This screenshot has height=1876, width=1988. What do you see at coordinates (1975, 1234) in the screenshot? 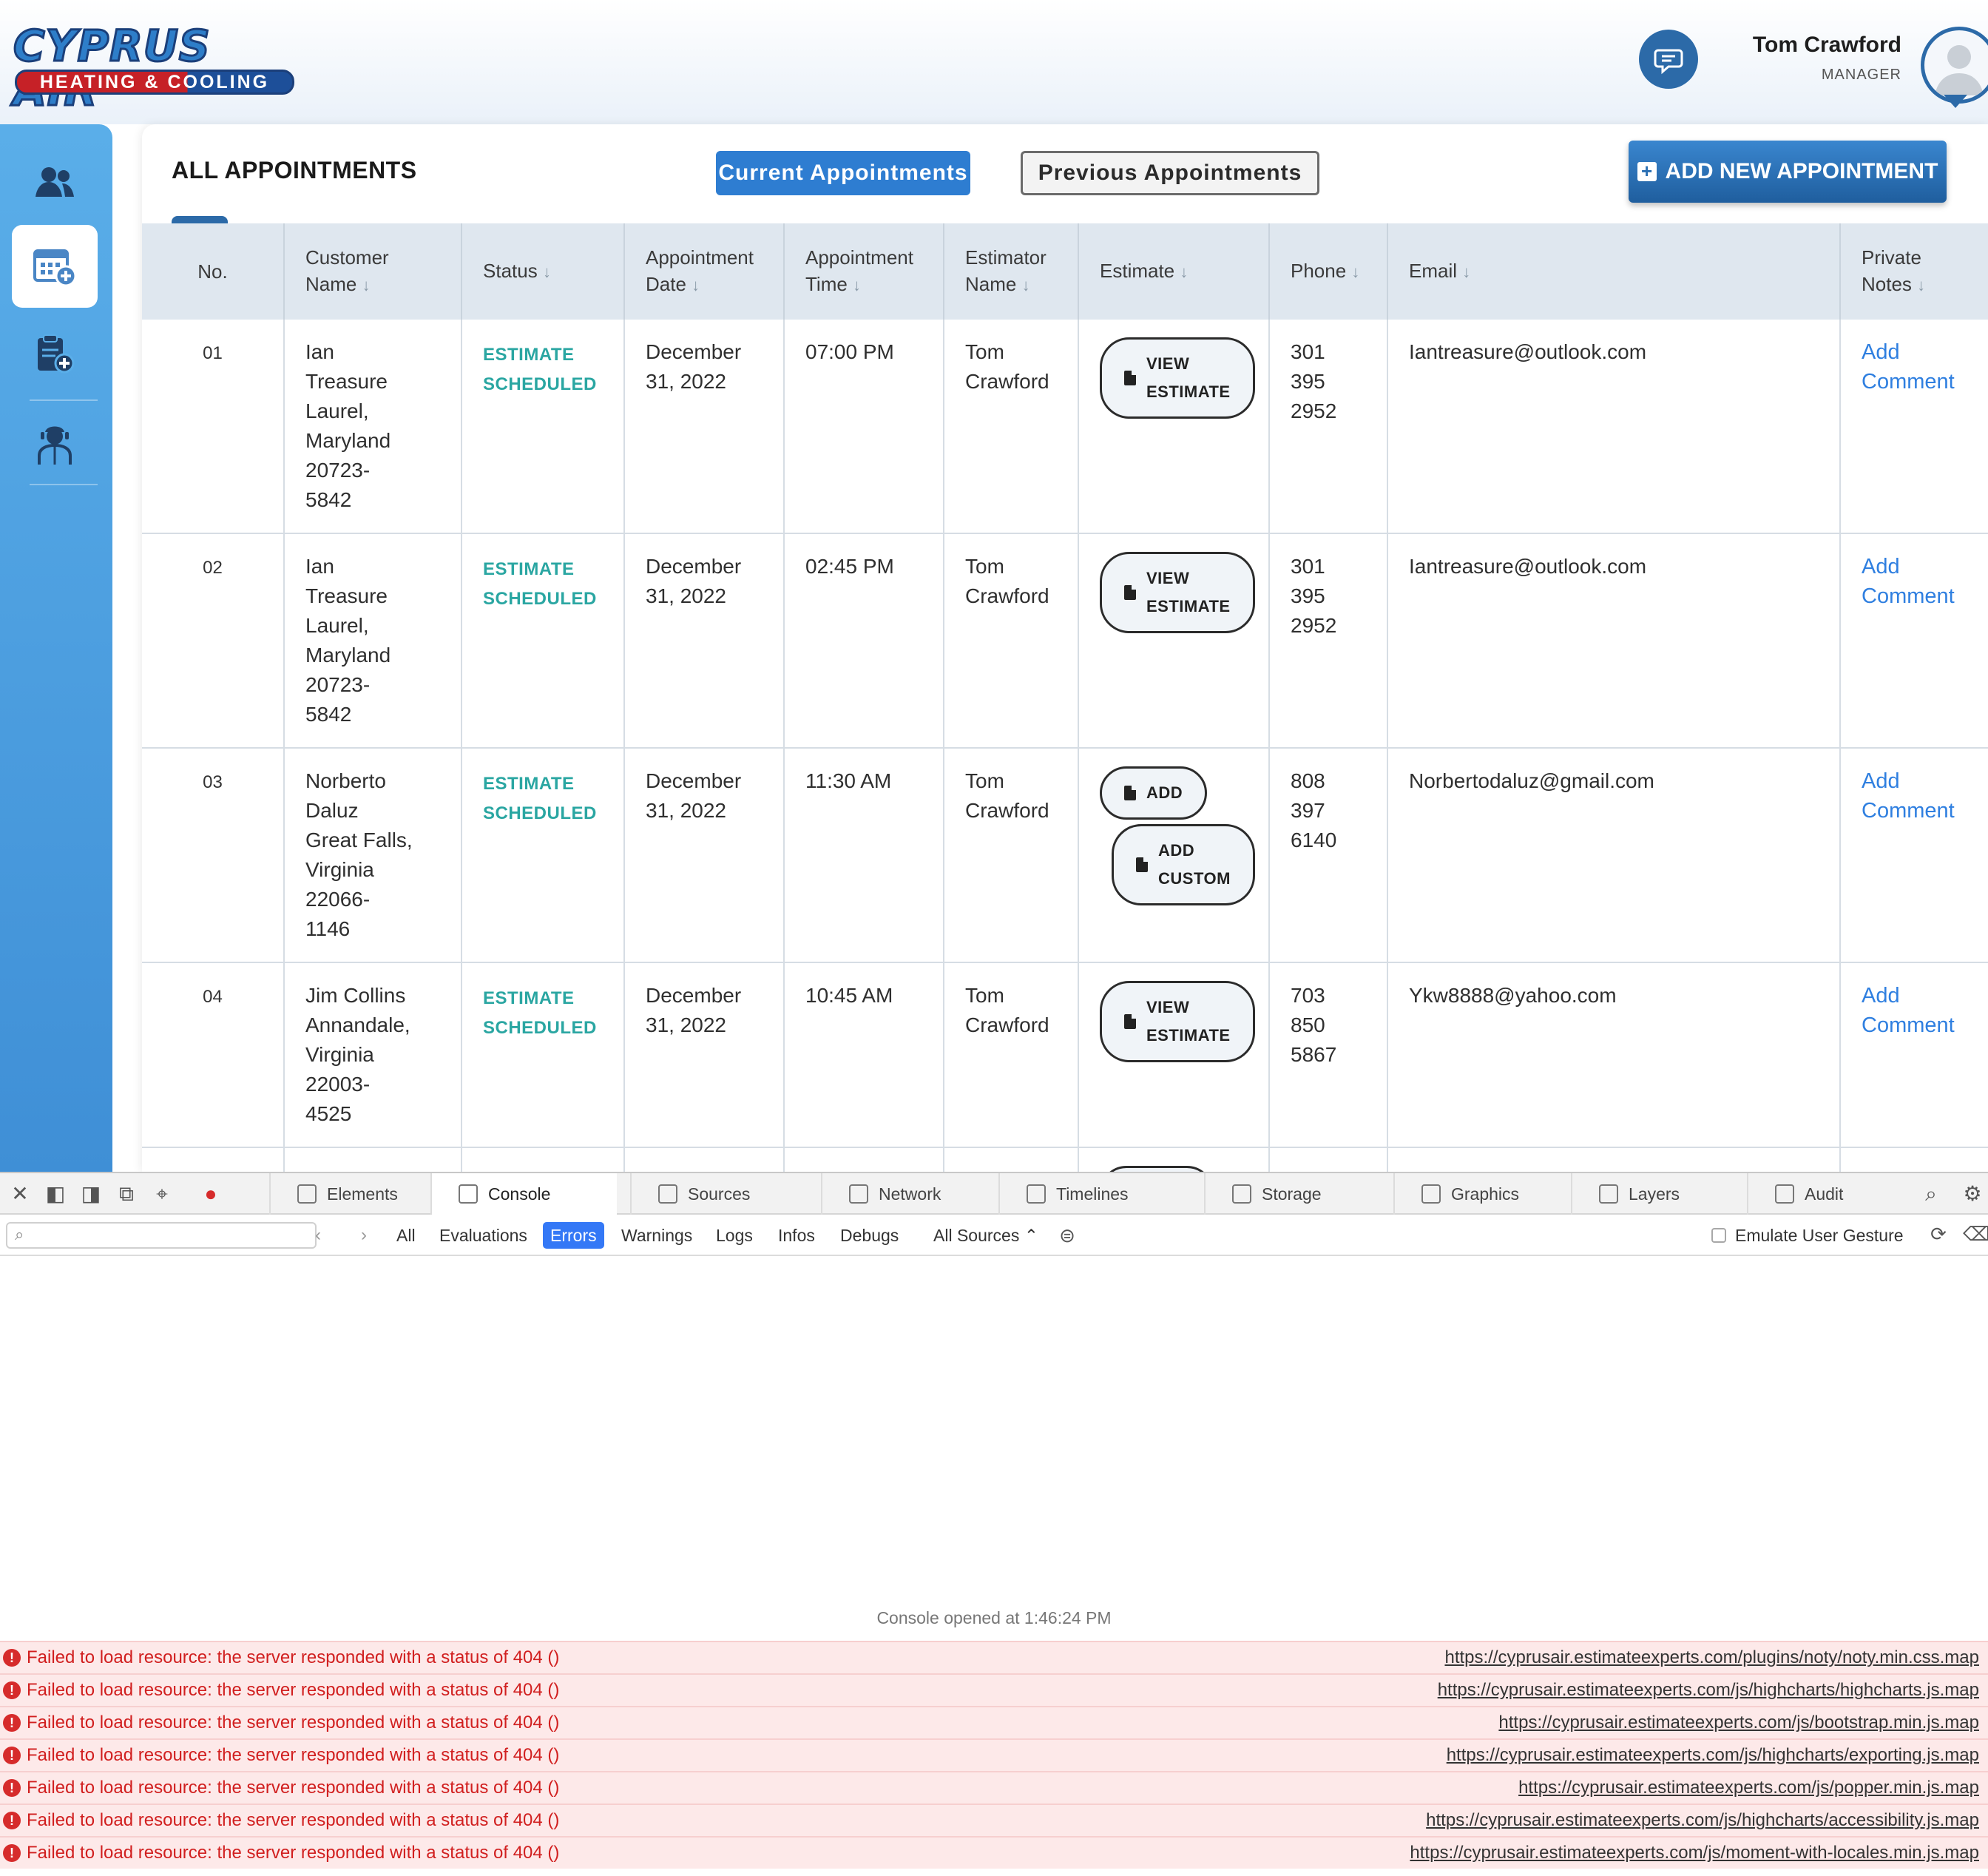
I see `clear-console-icon: ⌫` at bounding box center [1975, 1234].